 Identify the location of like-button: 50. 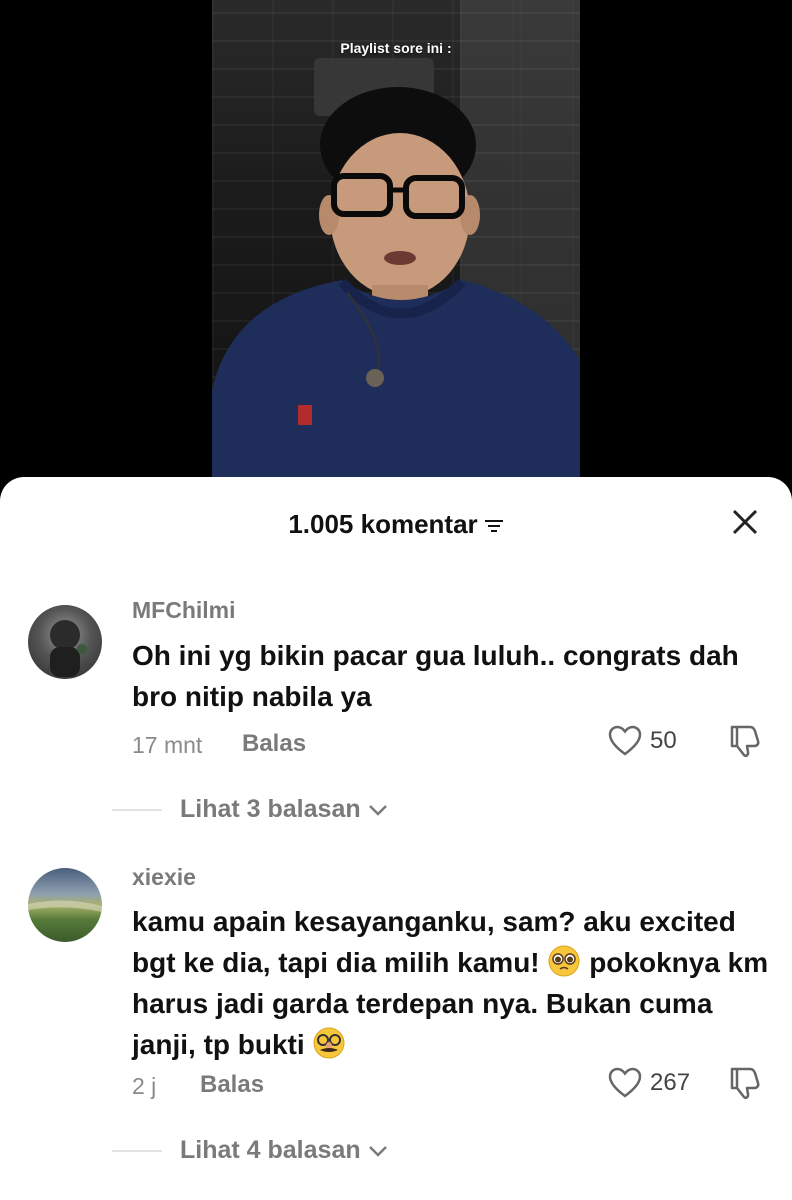
(642, 741).